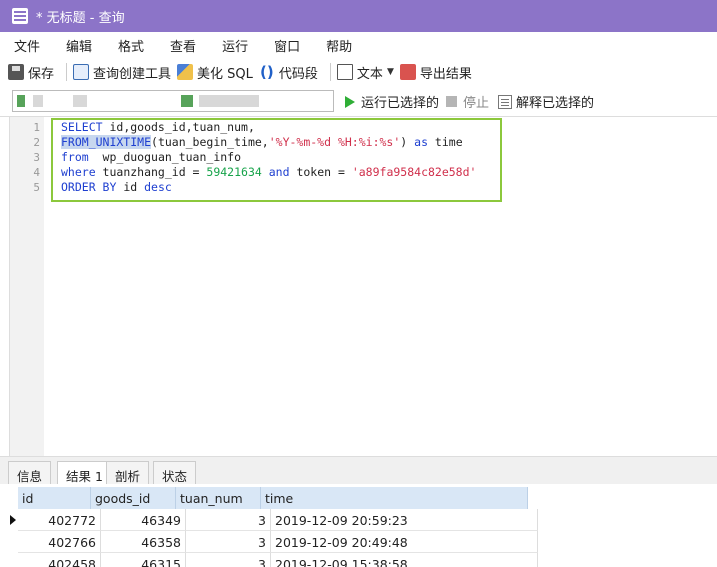 The width and height of the screenshot is (717, 567). Describe the element at coordinates (79, 45) in the screenshot. I see `menu-edit: 编辑` at that location.